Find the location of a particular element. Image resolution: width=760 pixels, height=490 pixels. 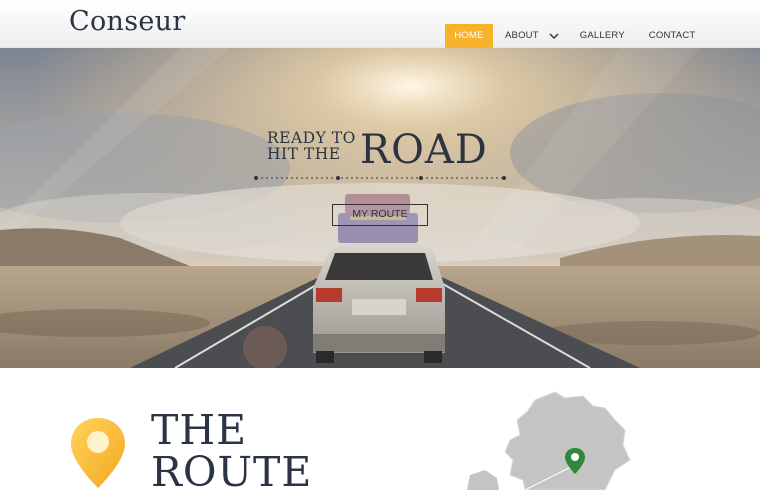

nav-about-label: ABOUT is located at coordinates (522, 35).